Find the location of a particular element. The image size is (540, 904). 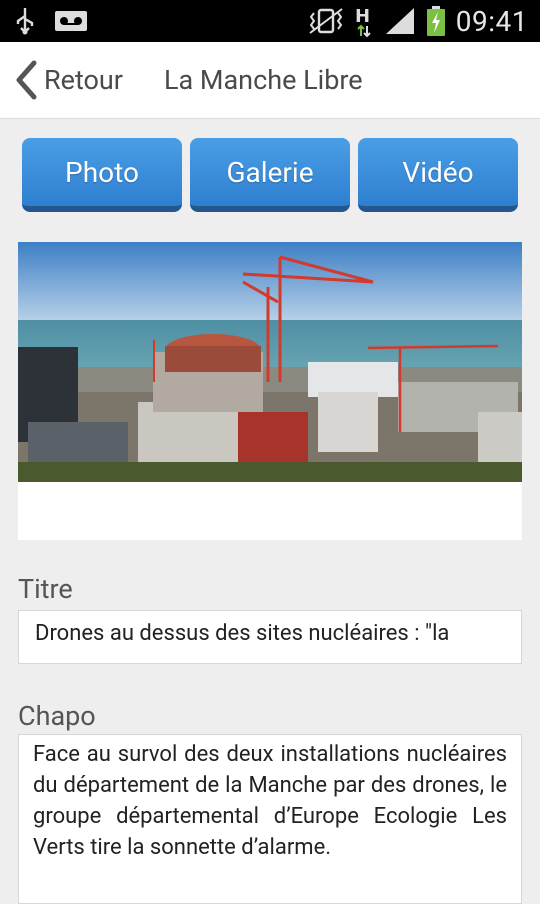

network-h-icon: H is located at coordinates (363, 22).